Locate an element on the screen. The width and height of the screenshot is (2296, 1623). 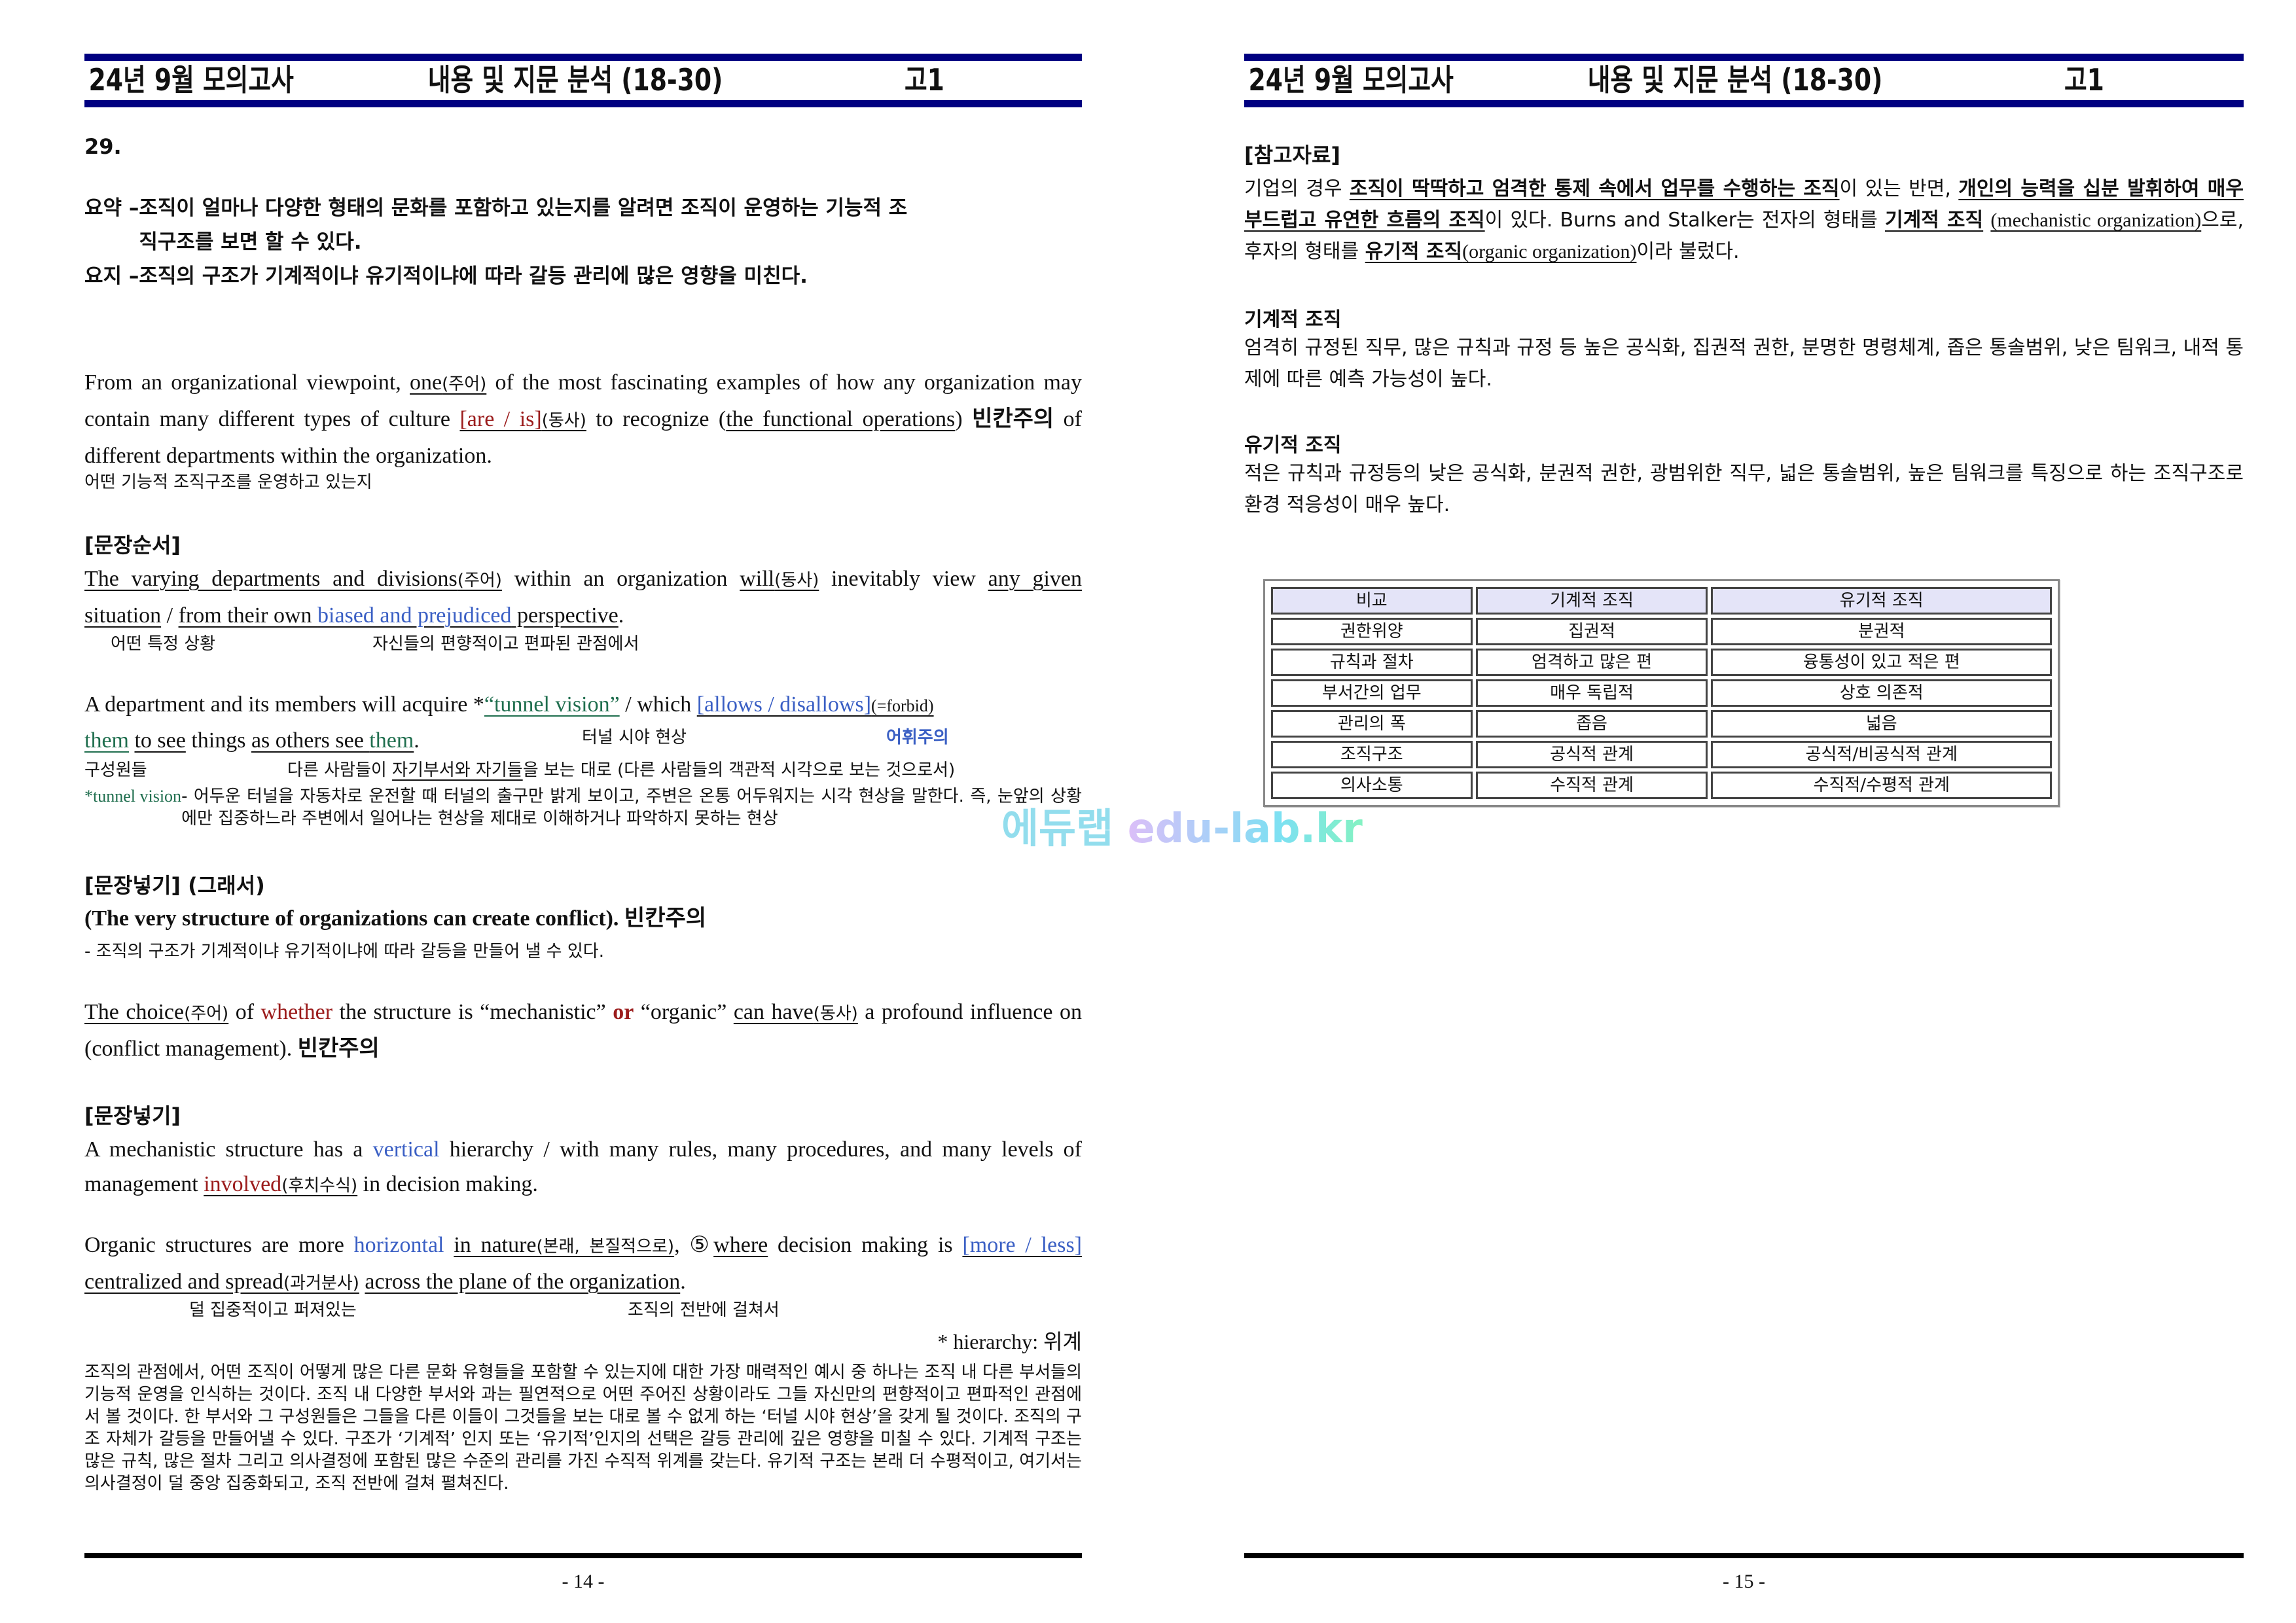
text: the structure is “mechanistic” is located at coordinates (472, 1012).